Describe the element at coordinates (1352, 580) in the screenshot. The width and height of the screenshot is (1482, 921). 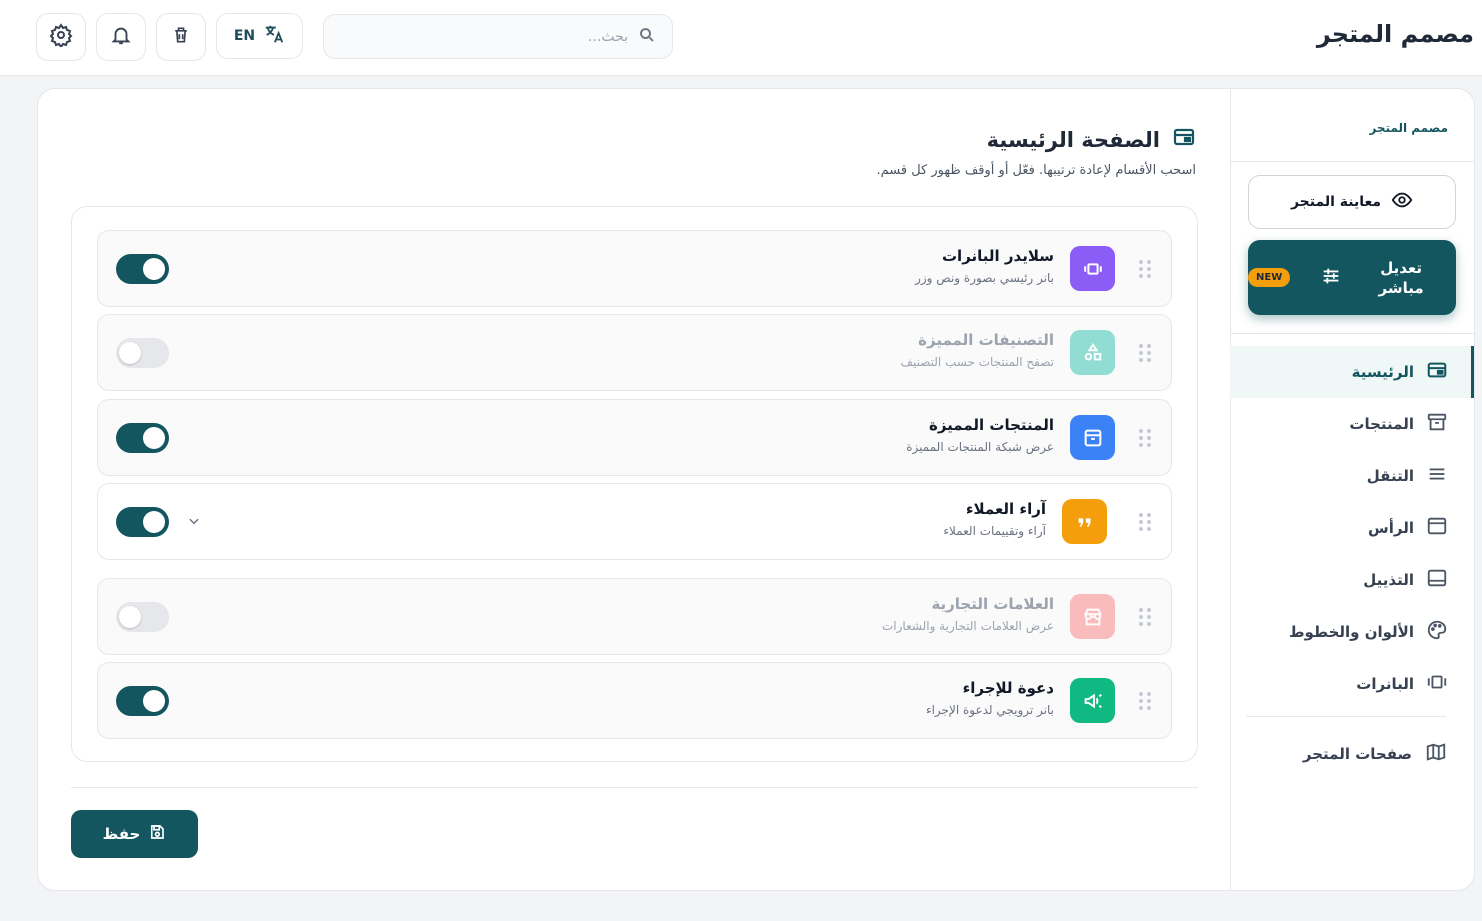
I see `sidebar-item-footer: التذييل` at that location.